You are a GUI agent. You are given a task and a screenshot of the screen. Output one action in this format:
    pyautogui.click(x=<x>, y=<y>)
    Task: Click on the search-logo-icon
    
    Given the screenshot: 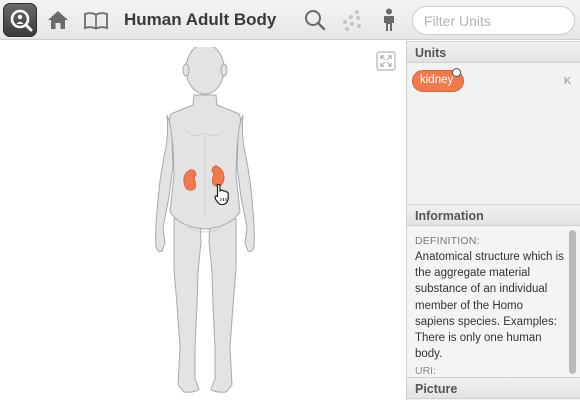 What is the action you would take?
    pyautogui.click(x=20, y=20)
    